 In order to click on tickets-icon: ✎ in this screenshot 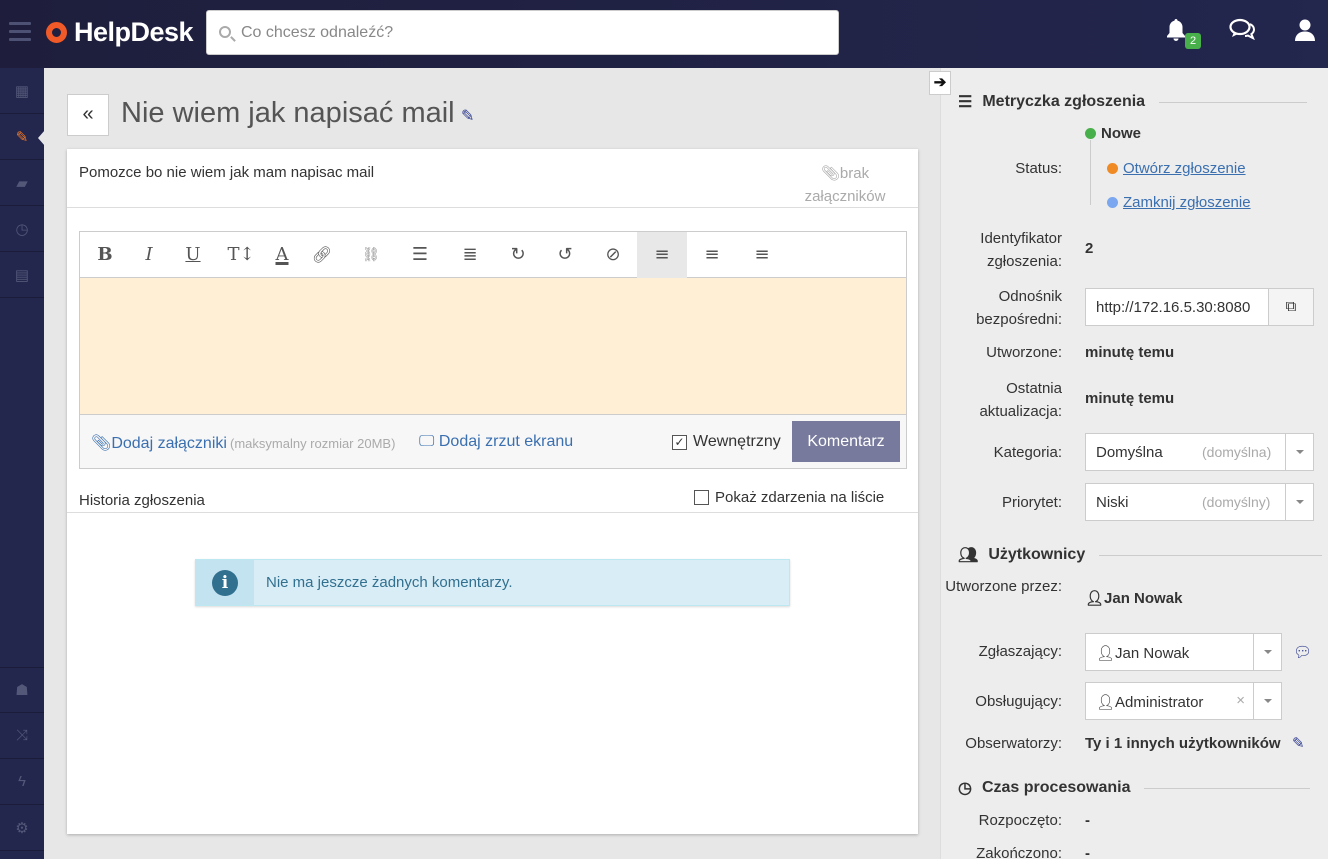, I will do `click(22, 137)`.